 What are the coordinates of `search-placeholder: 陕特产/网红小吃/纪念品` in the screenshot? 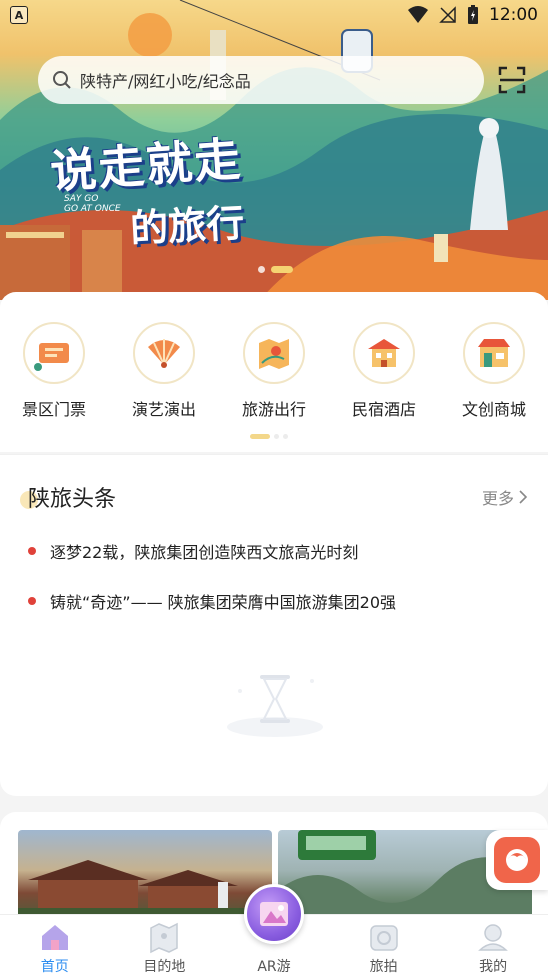 It's located at (165, 81).